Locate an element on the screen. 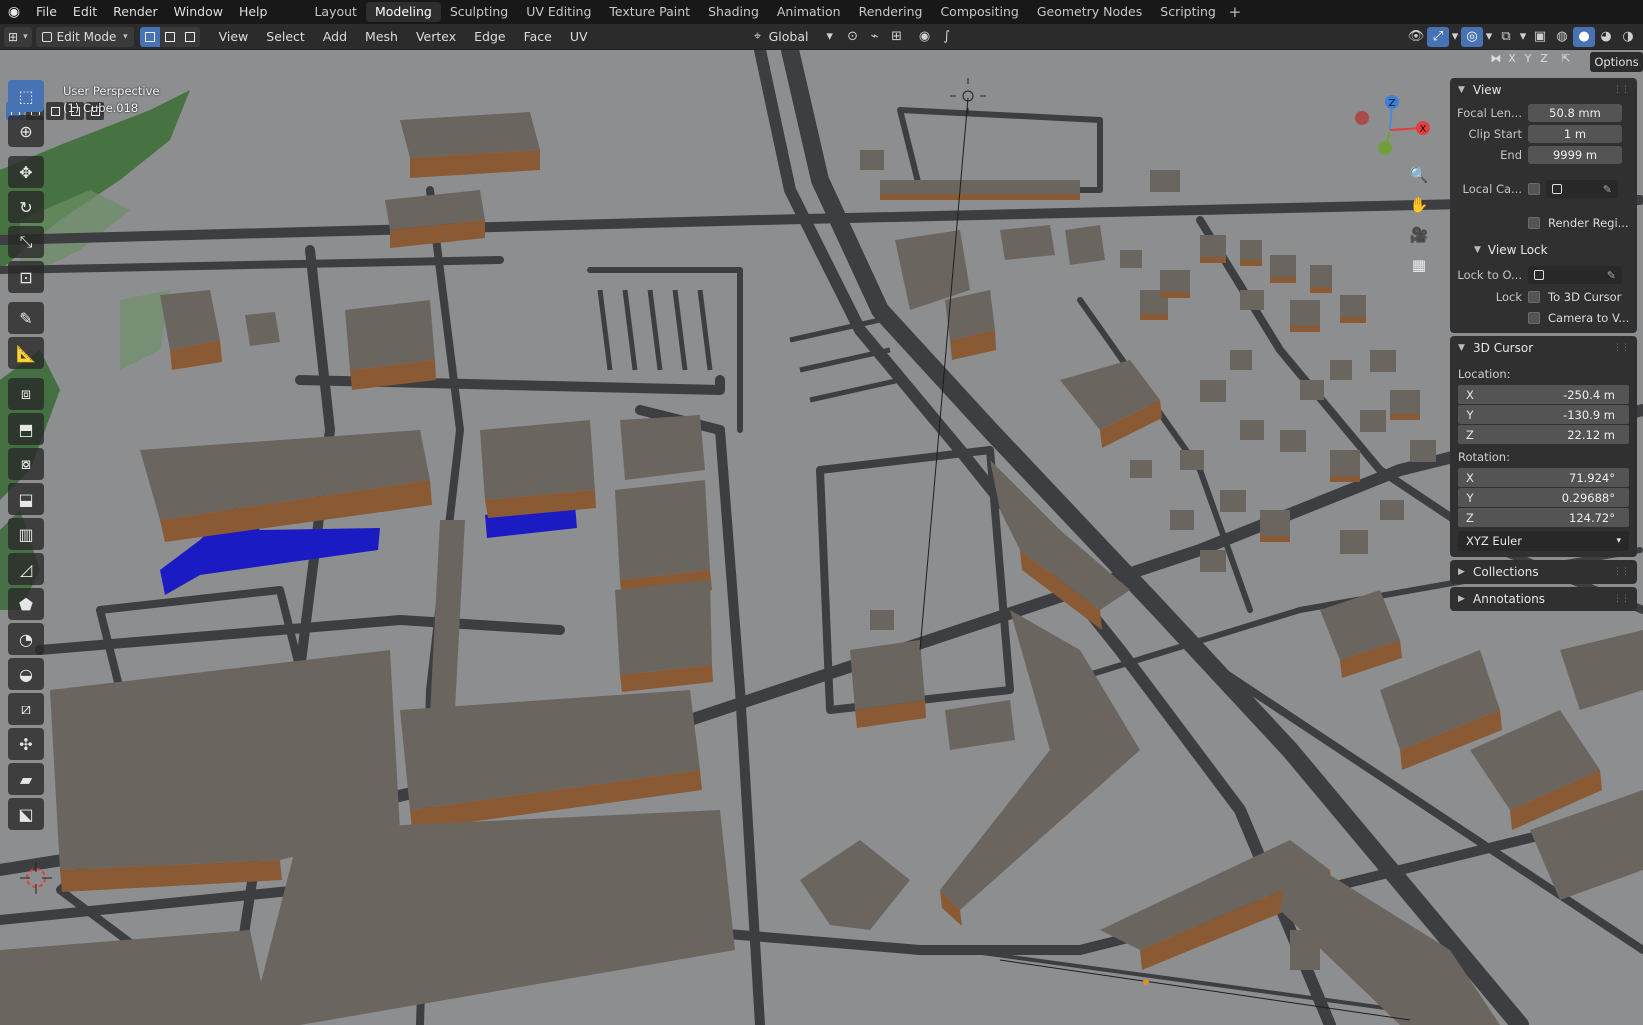 This screenshot has width=1643, height=1025. view-panel-header: ▼ View ⋮⋮ is located at coordinates (1543, 90).